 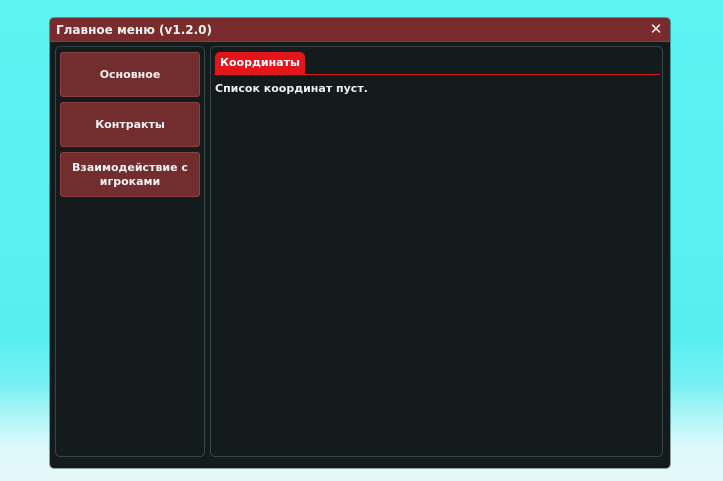 I want to click on sidebar-item-player-interaction: Взаимодействие с игроками, so click(x=130, y=174).